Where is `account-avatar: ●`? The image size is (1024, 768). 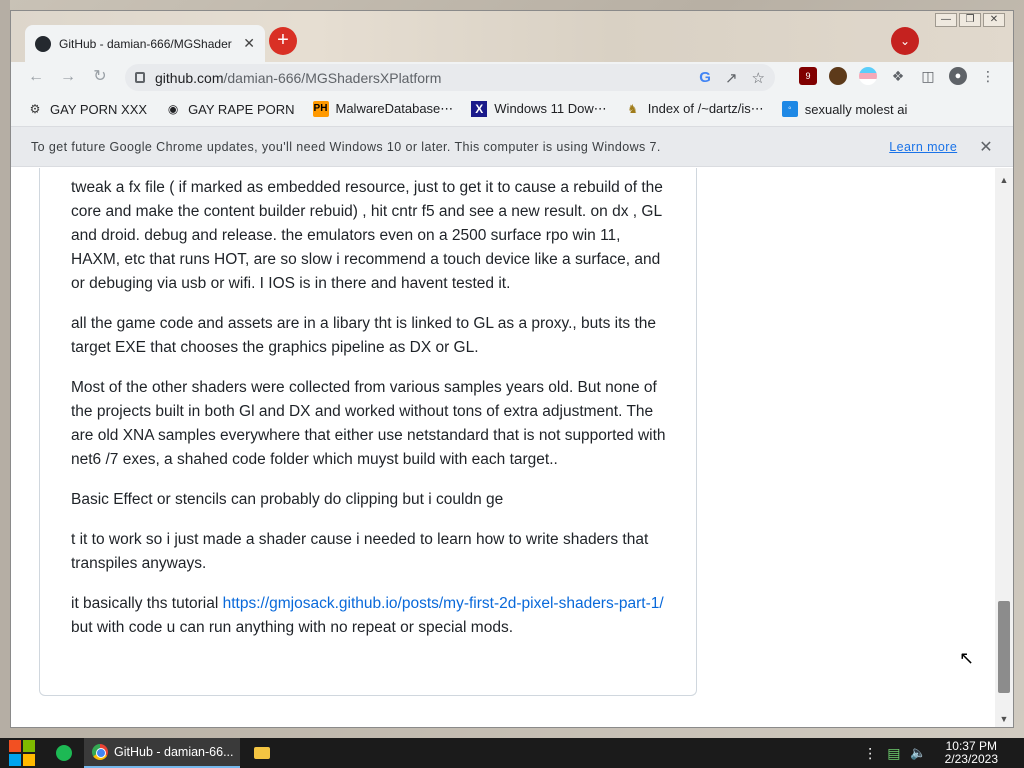 account-avatar: ● is located at coordinates (958, 76).